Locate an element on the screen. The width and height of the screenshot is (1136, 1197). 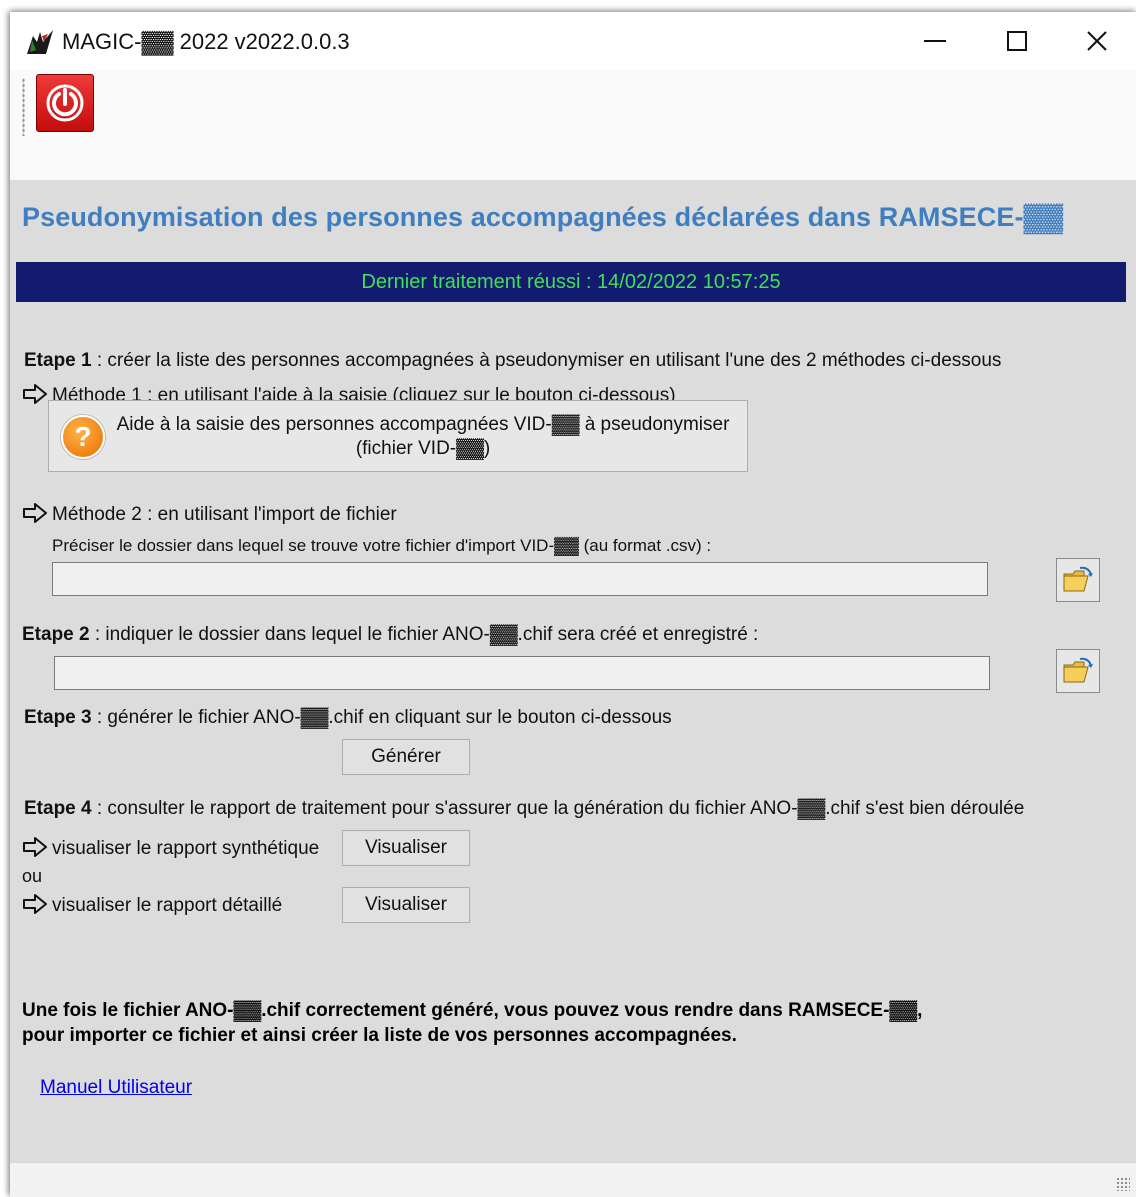
power-button is located at coordinates (65, 103).